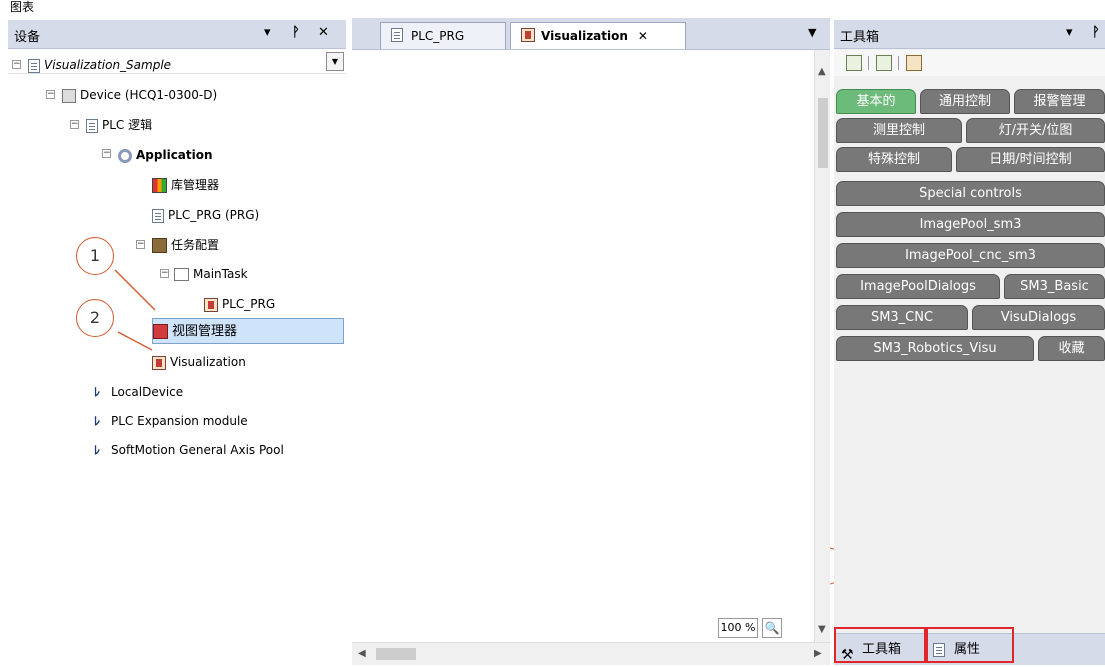 The width and height of the screenshot is (1105, 667). I want to click on zoom-magnifier-icon: 🔍, so click(772, 628).